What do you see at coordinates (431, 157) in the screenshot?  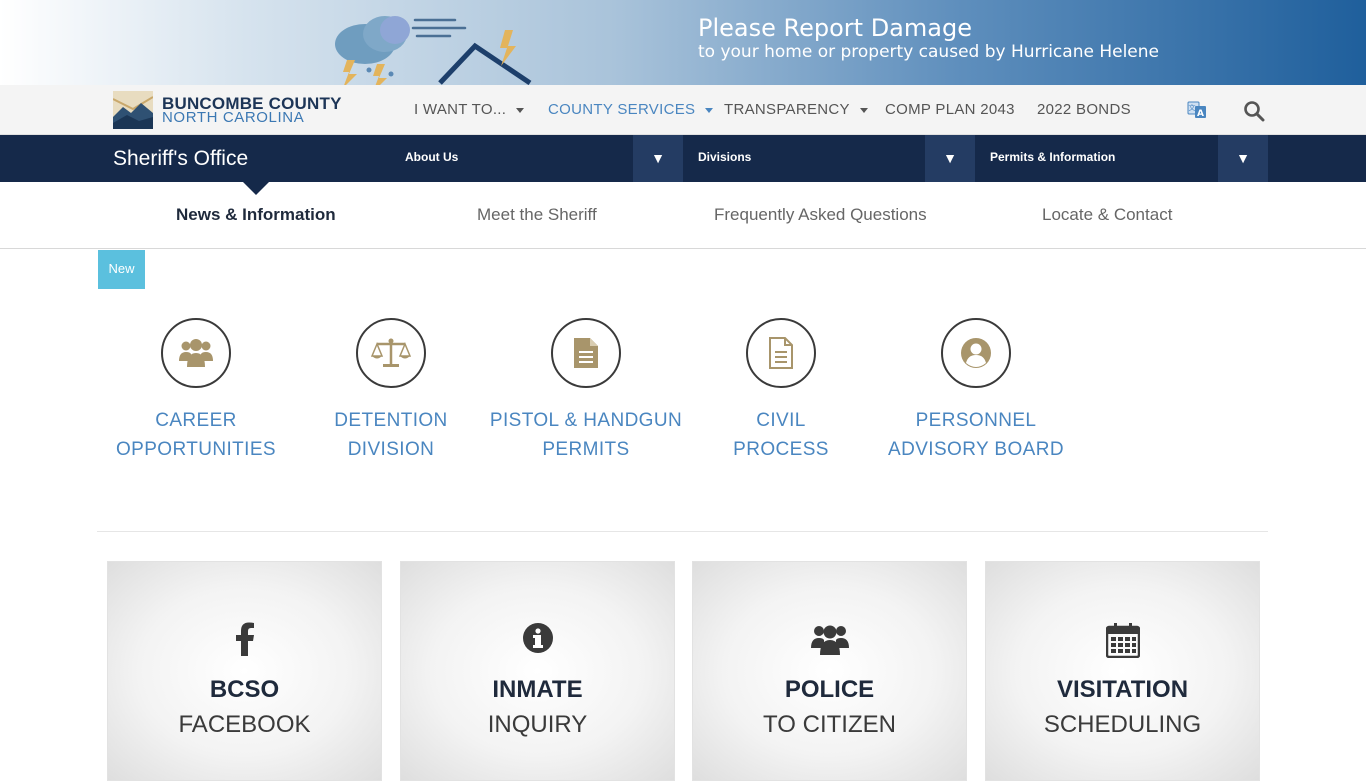 I see `dropdown-about-us: About Us` at bounding box center [431, 157].